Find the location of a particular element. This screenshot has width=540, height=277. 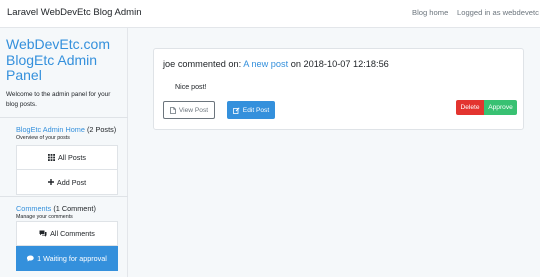

comment-date: on 2018-10-07 12:18:56 is located at coordinates (339, 64).